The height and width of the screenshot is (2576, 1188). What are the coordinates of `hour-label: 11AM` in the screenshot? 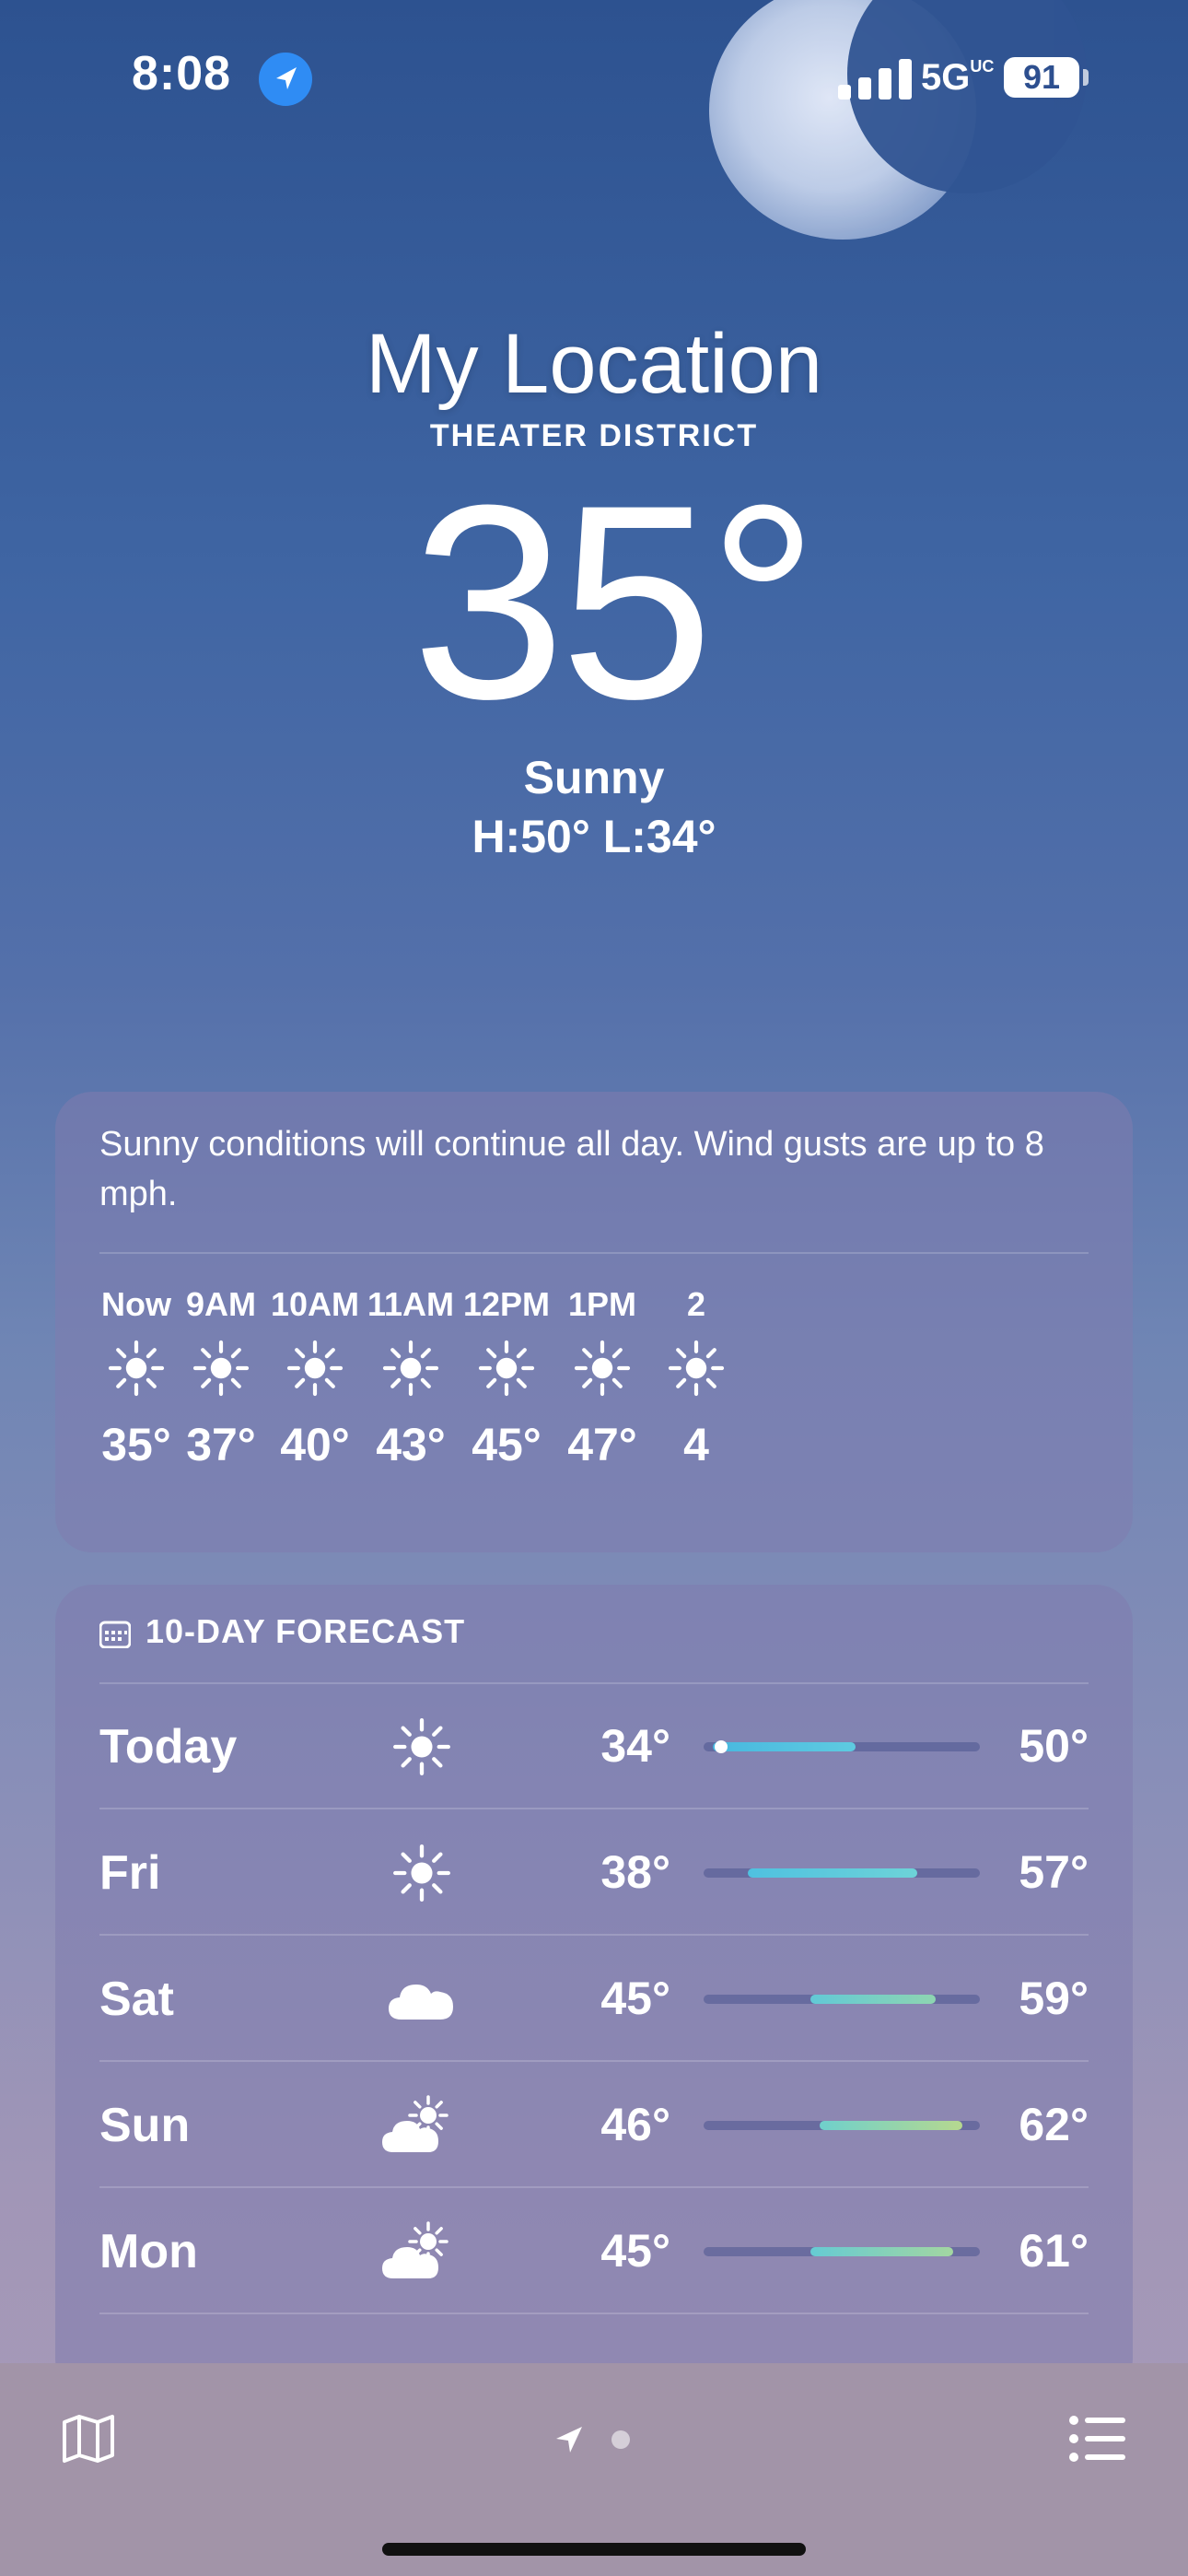 It's located at (411, 1304).